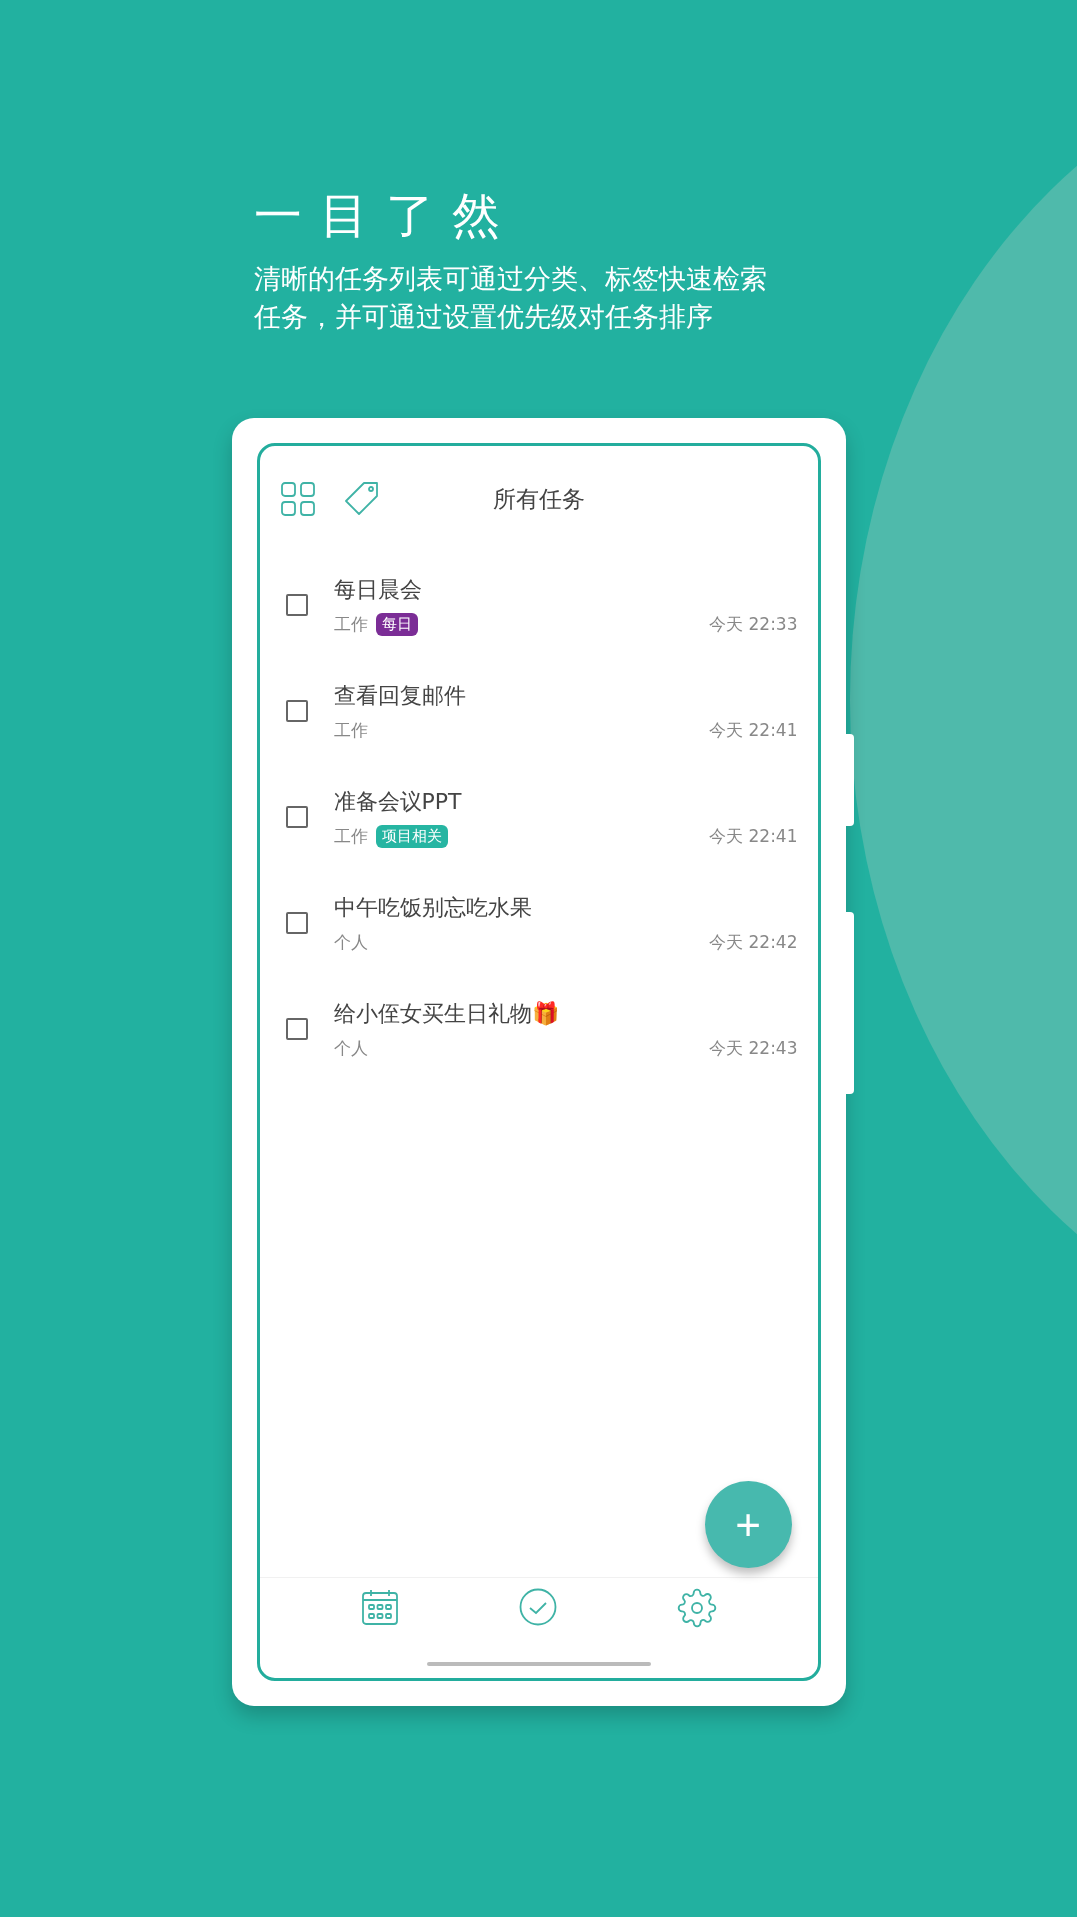 The image size is (1077, 1917). I want to click on tag-icon, so click(361, 499).